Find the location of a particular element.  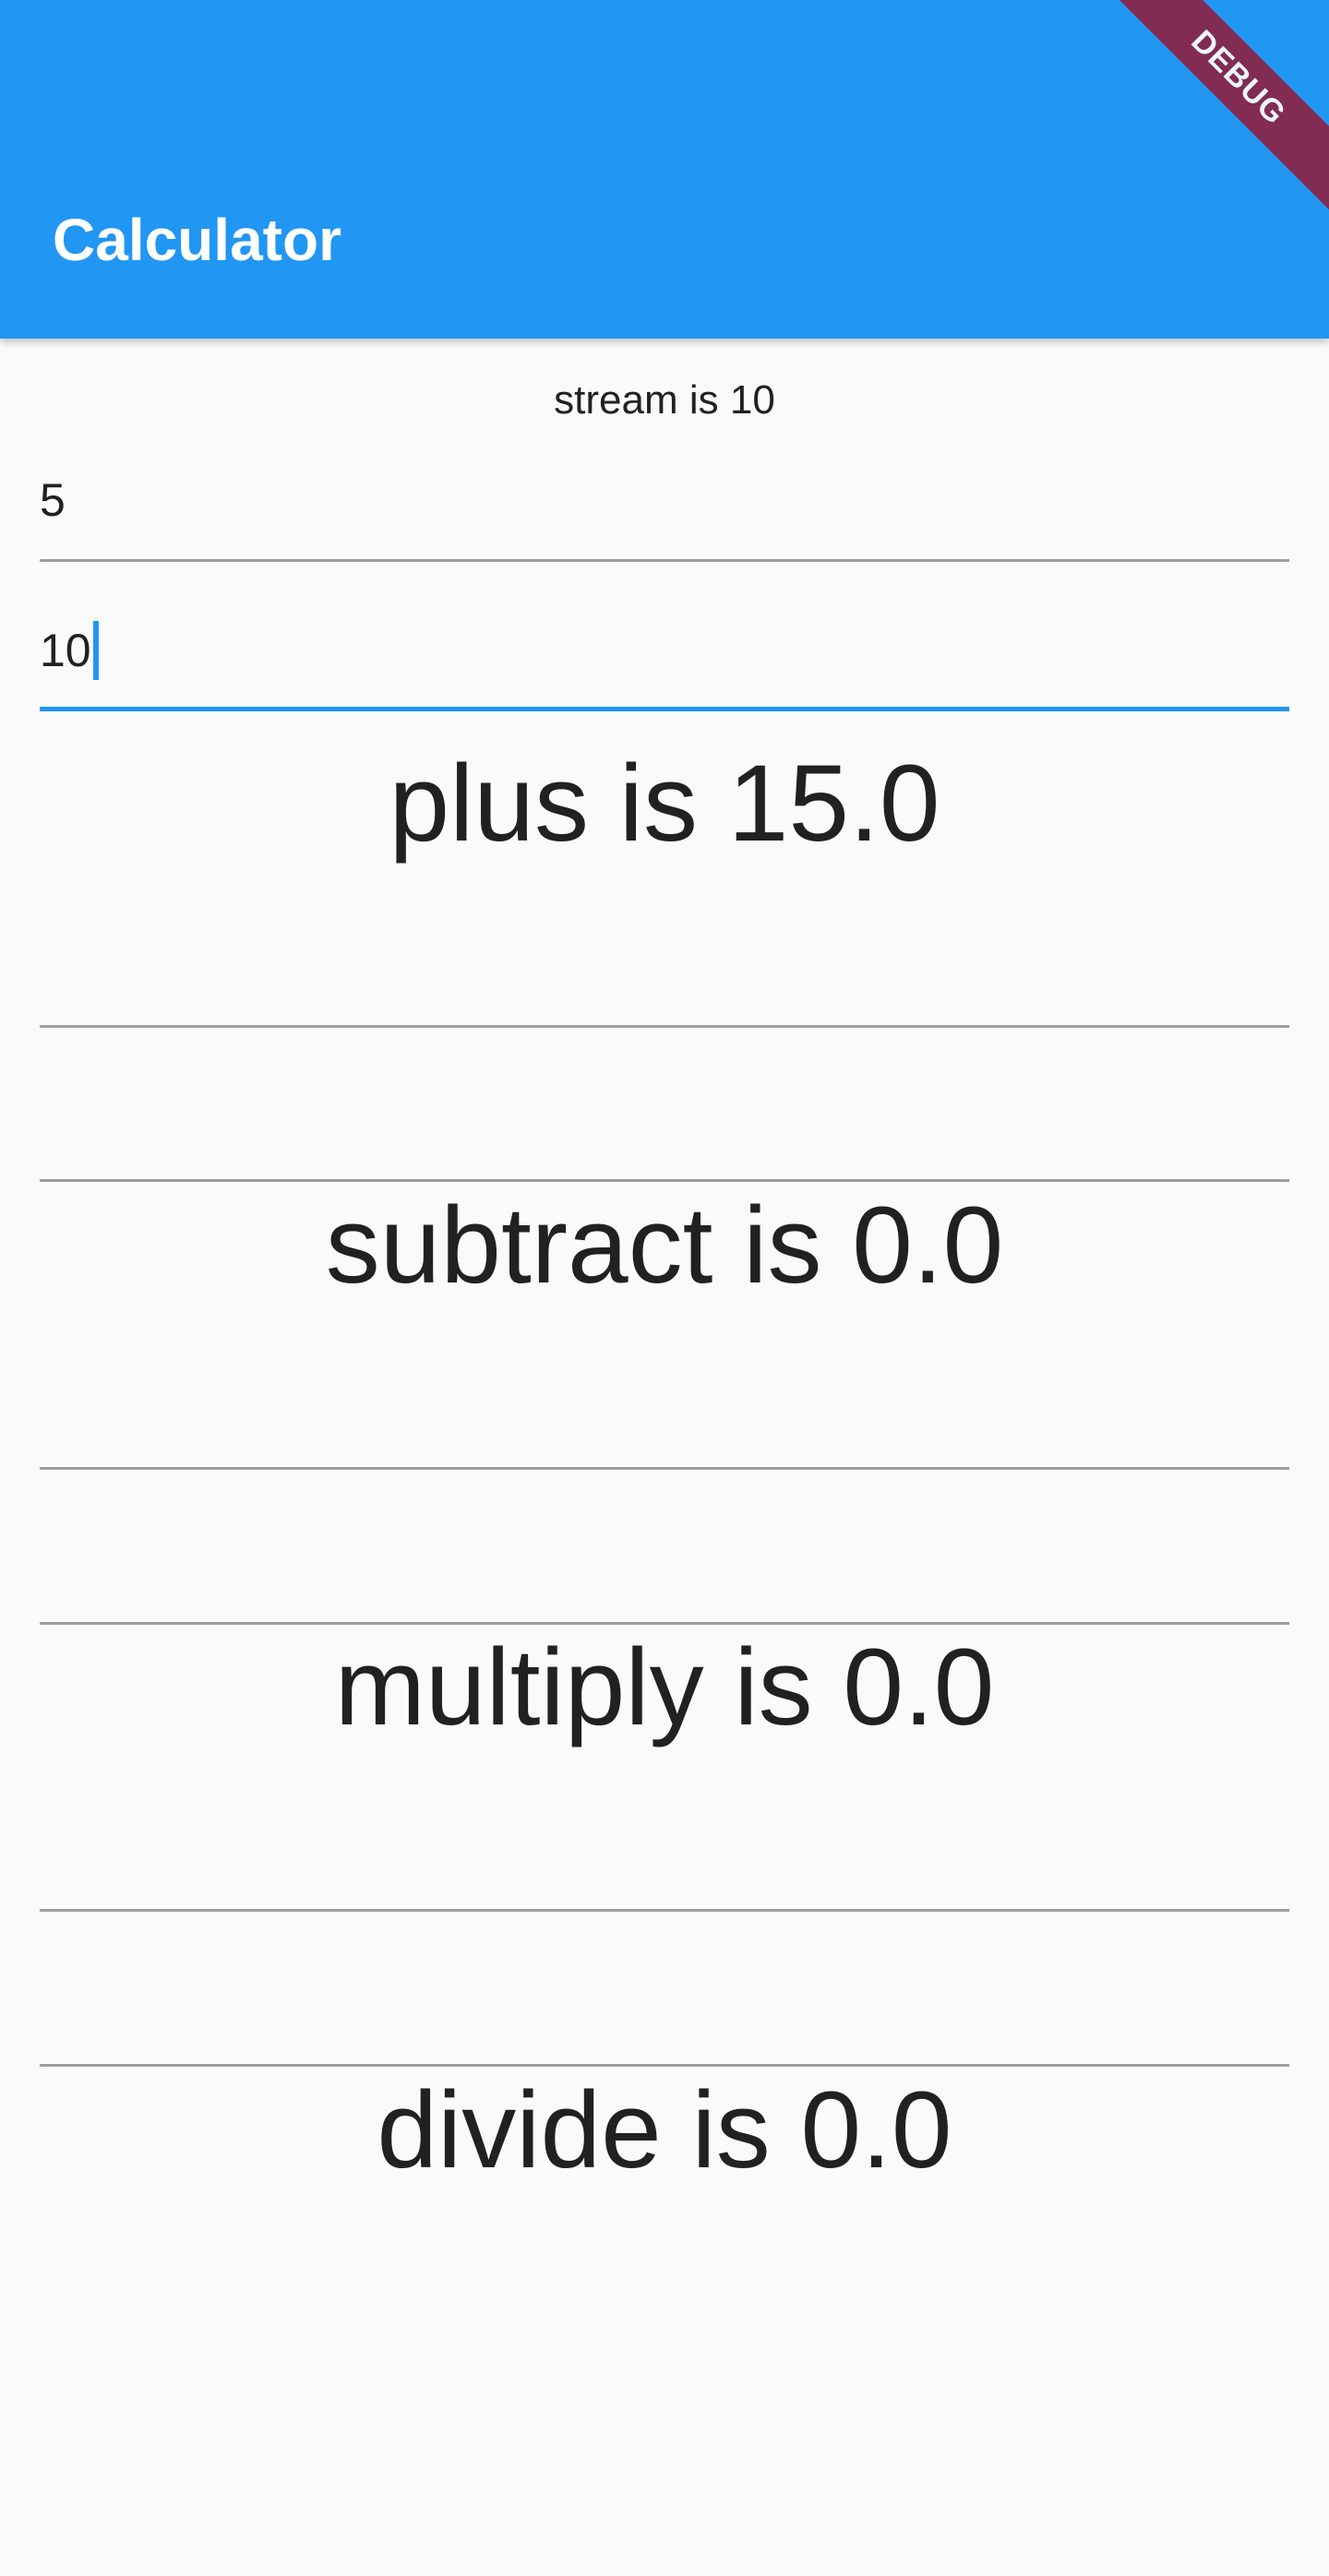

subtract-result-divider is located at coordinates (665, 1468).